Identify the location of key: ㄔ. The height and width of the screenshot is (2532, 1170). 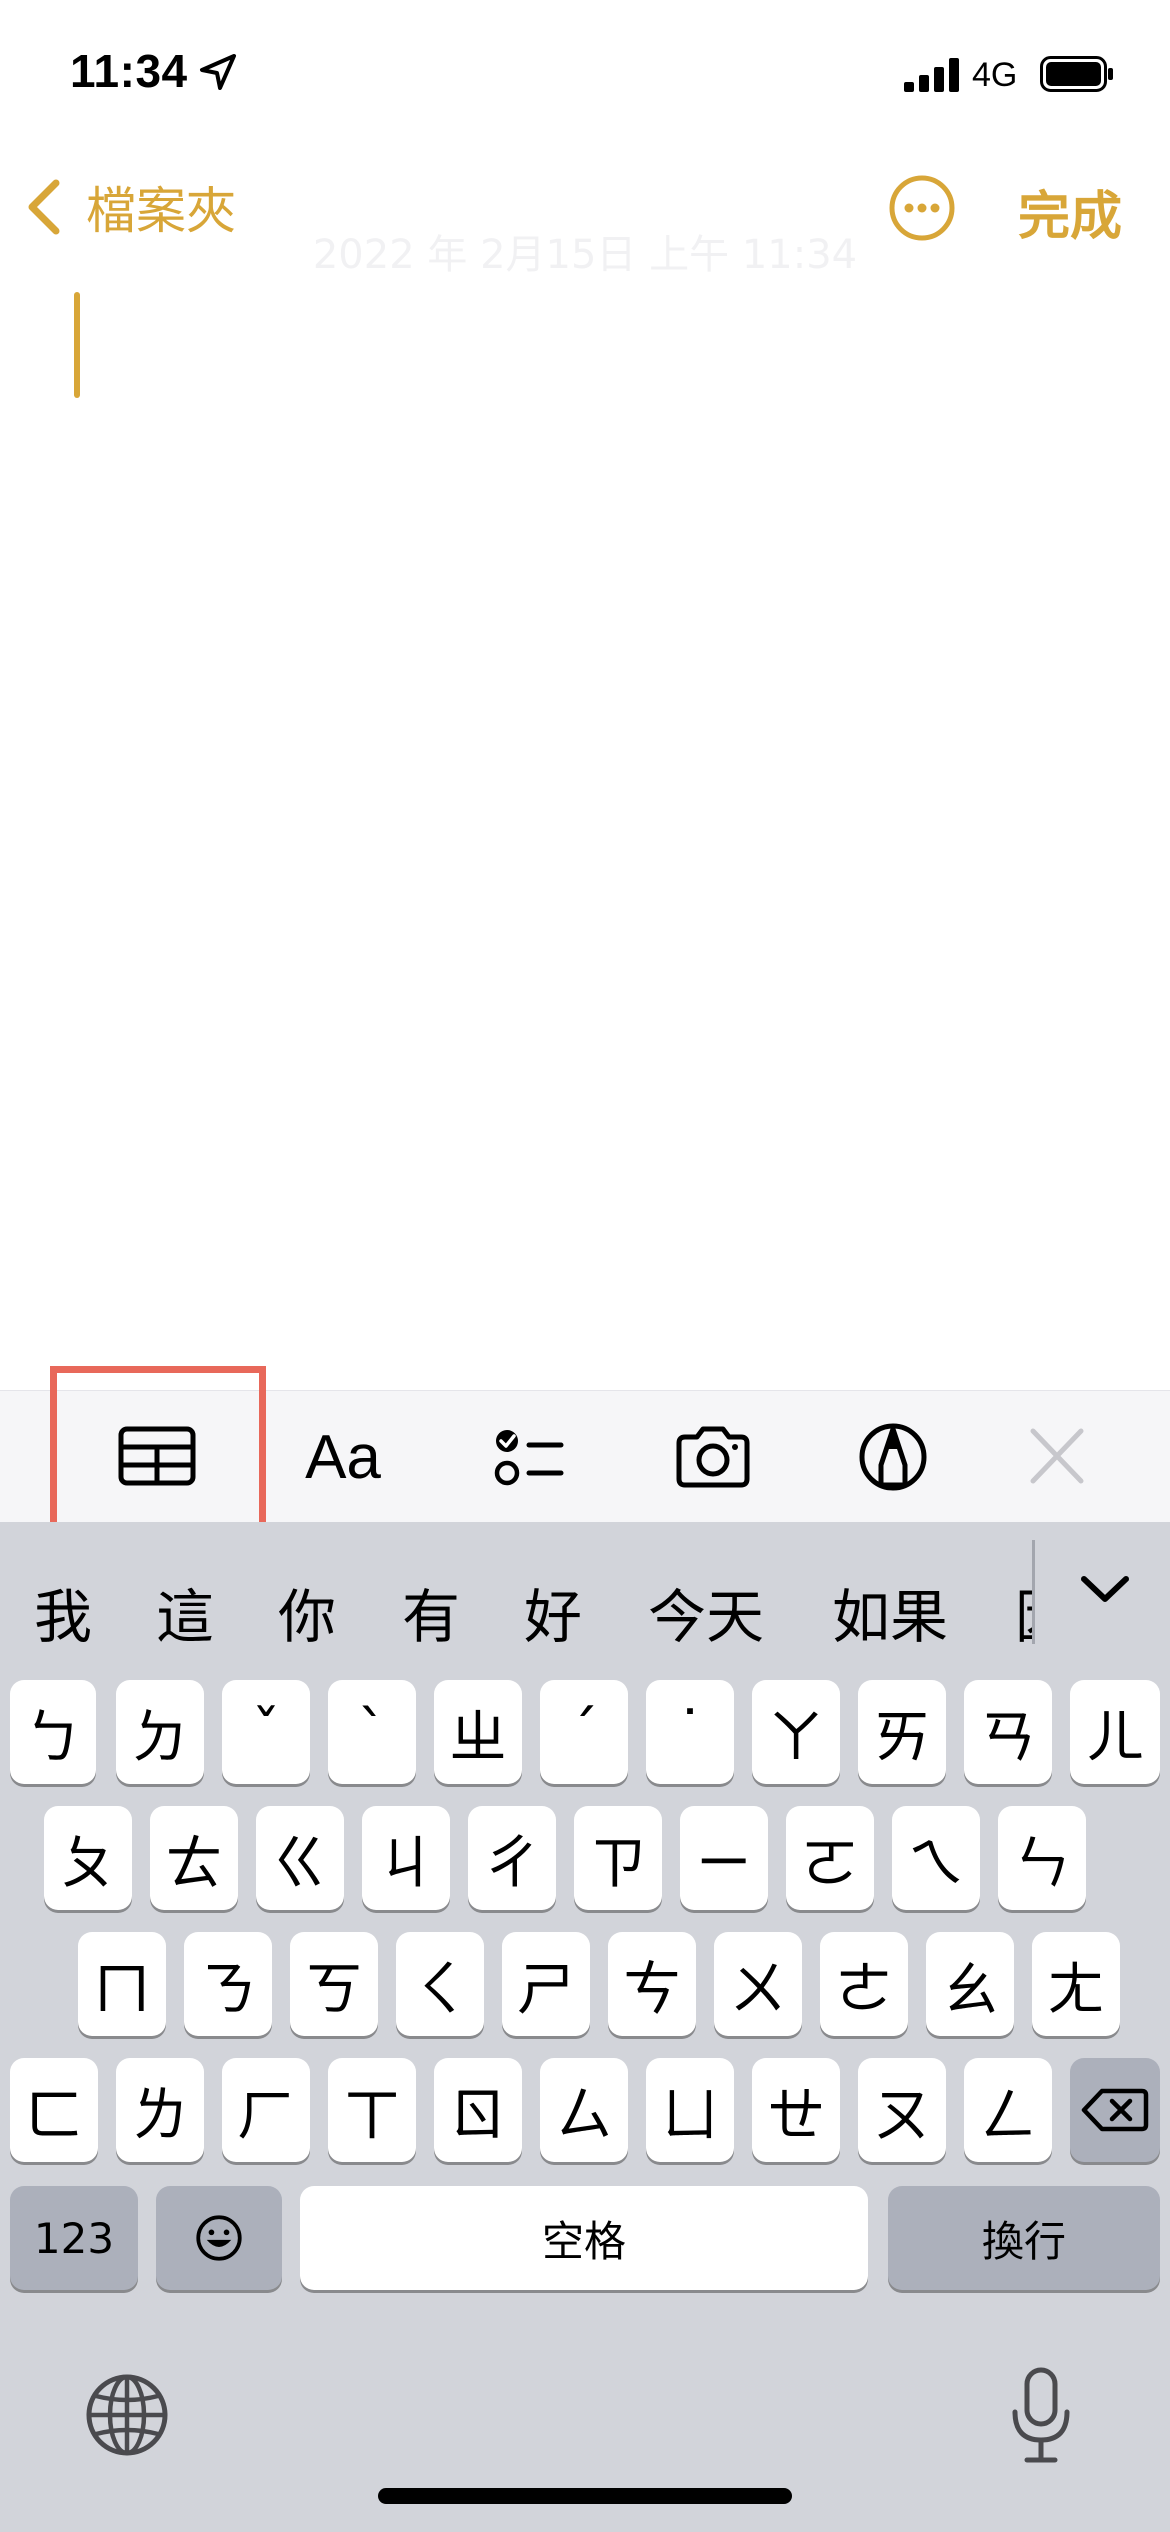
(512, 1858).